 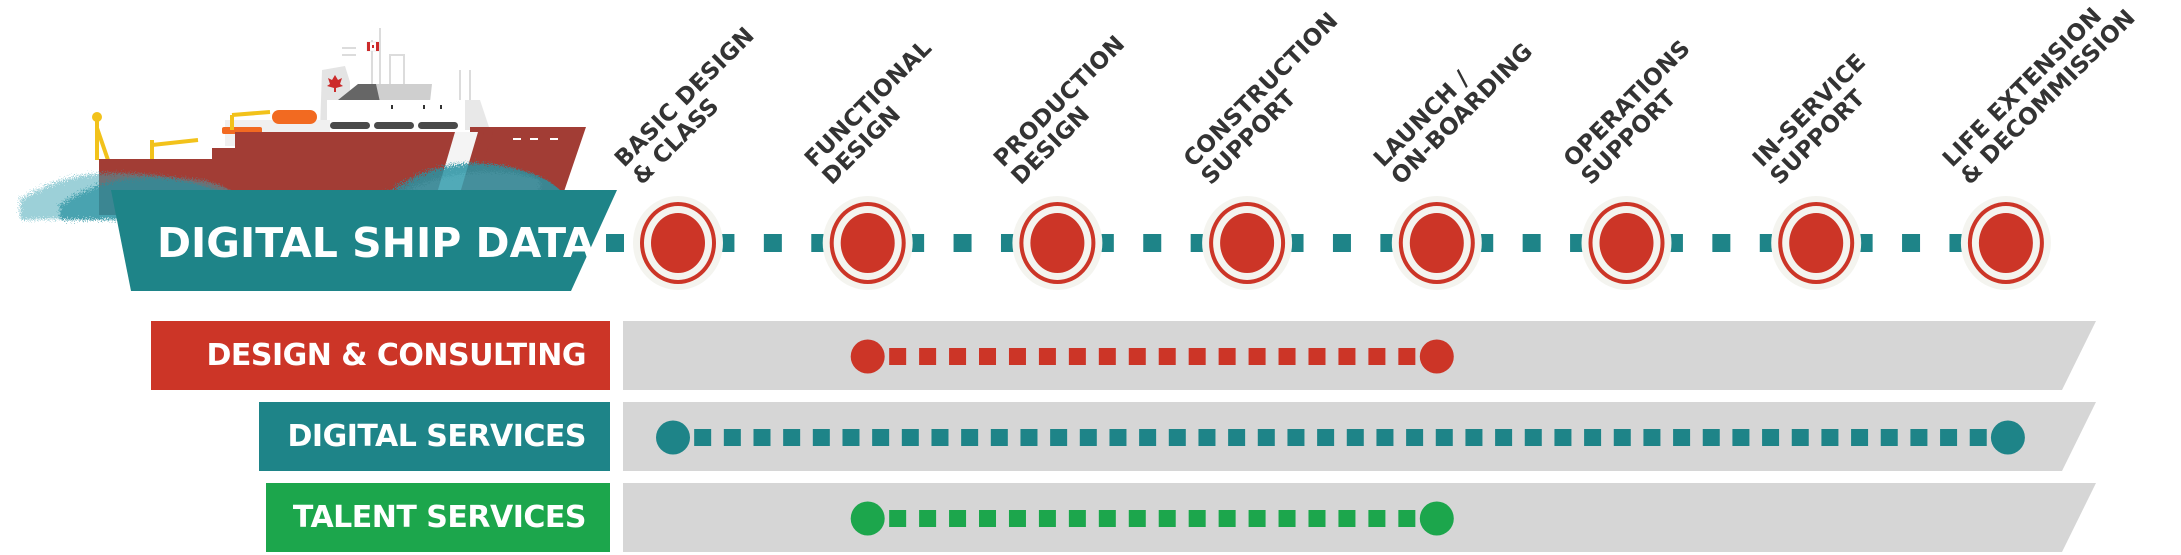 I want to click on service-label: TALENT SERVICES, so click(x=438, y=517).